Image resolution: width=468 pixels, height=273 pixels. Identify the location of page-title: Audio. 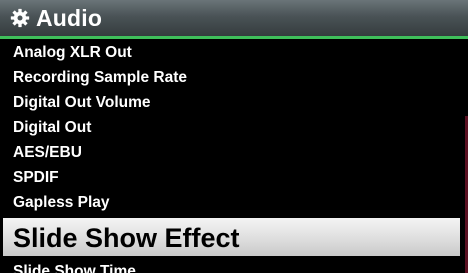
(69, 17).